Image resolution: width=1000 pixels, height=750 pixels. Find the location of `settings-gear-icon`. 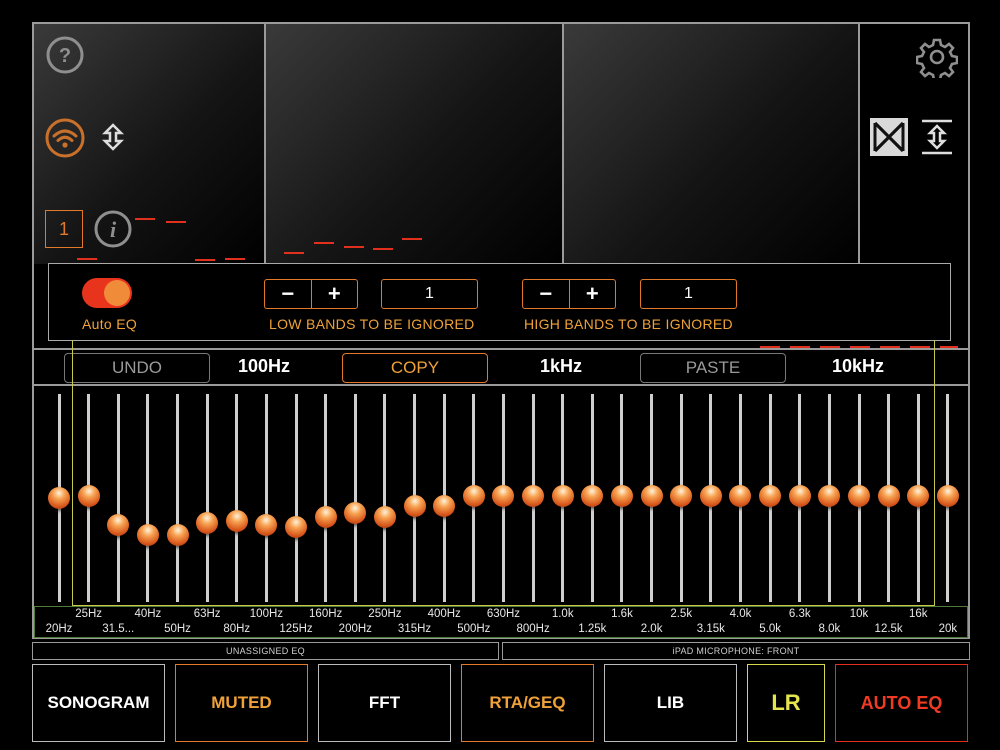

settings-gear-icon is located at coordinates (937, 58).